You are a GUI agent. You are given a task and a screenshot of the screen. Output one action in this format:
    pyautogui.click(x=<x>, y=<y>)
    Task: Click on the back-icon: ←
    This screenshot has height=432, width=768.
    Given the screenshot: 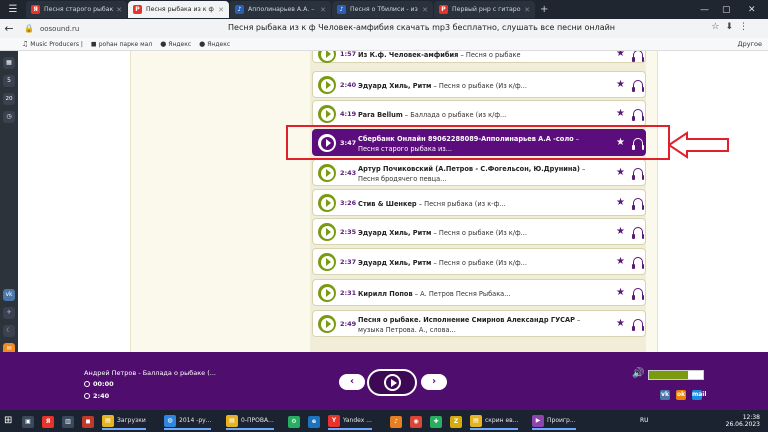 What is the action you would take?
    pyautogui.click(x=9, y=28)
    